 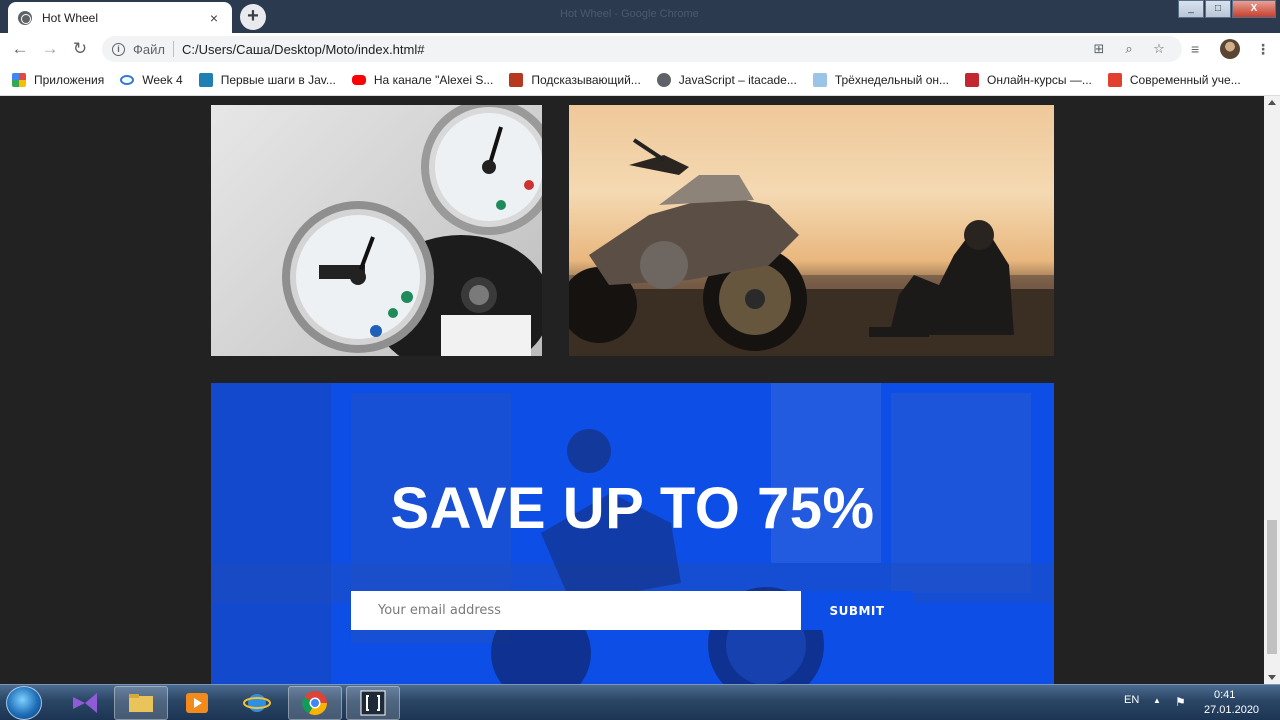 What do you see at coordinates (1230, 49) in the screenshot?
I see `avatar` at bounding box center [1230, 49].